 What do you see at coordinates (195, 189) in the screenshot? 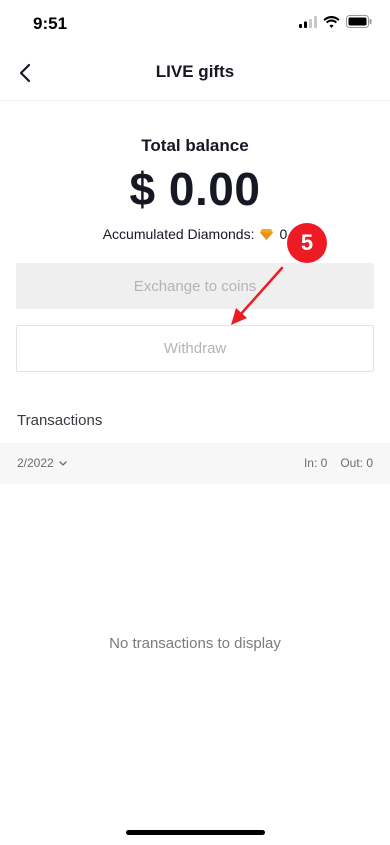
I see `balance-amount: $ 0.00` at bounding box center [195, 189].